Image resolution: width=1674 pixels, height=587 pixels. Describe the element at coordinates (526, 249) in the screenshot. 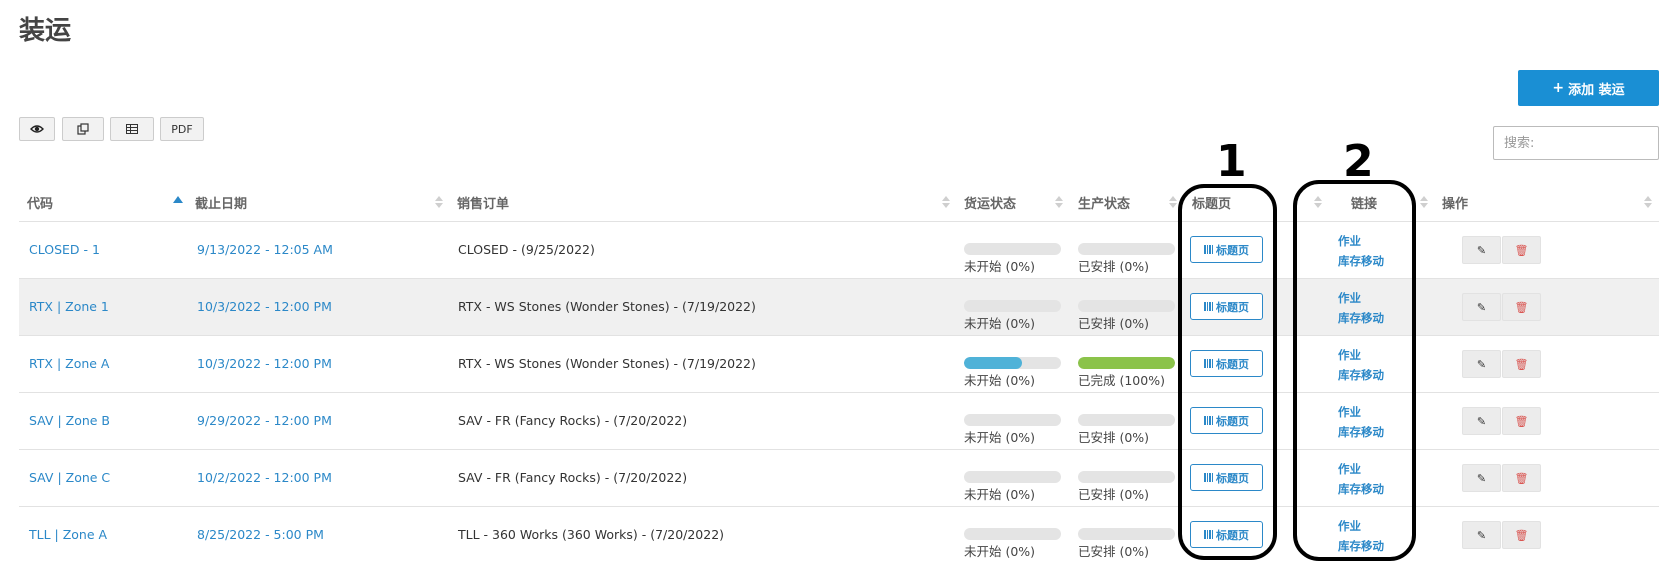

I see `sales-order-text: CLOSED - (9/25/2022)` at that location.